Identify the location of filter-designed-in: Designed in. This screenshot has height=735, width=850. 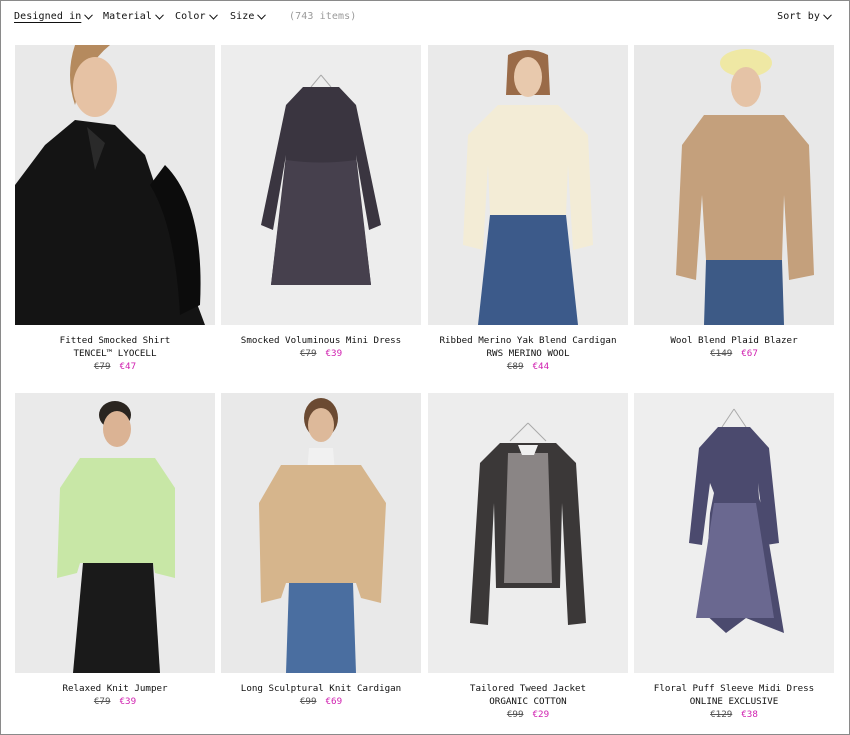
(54, 16).